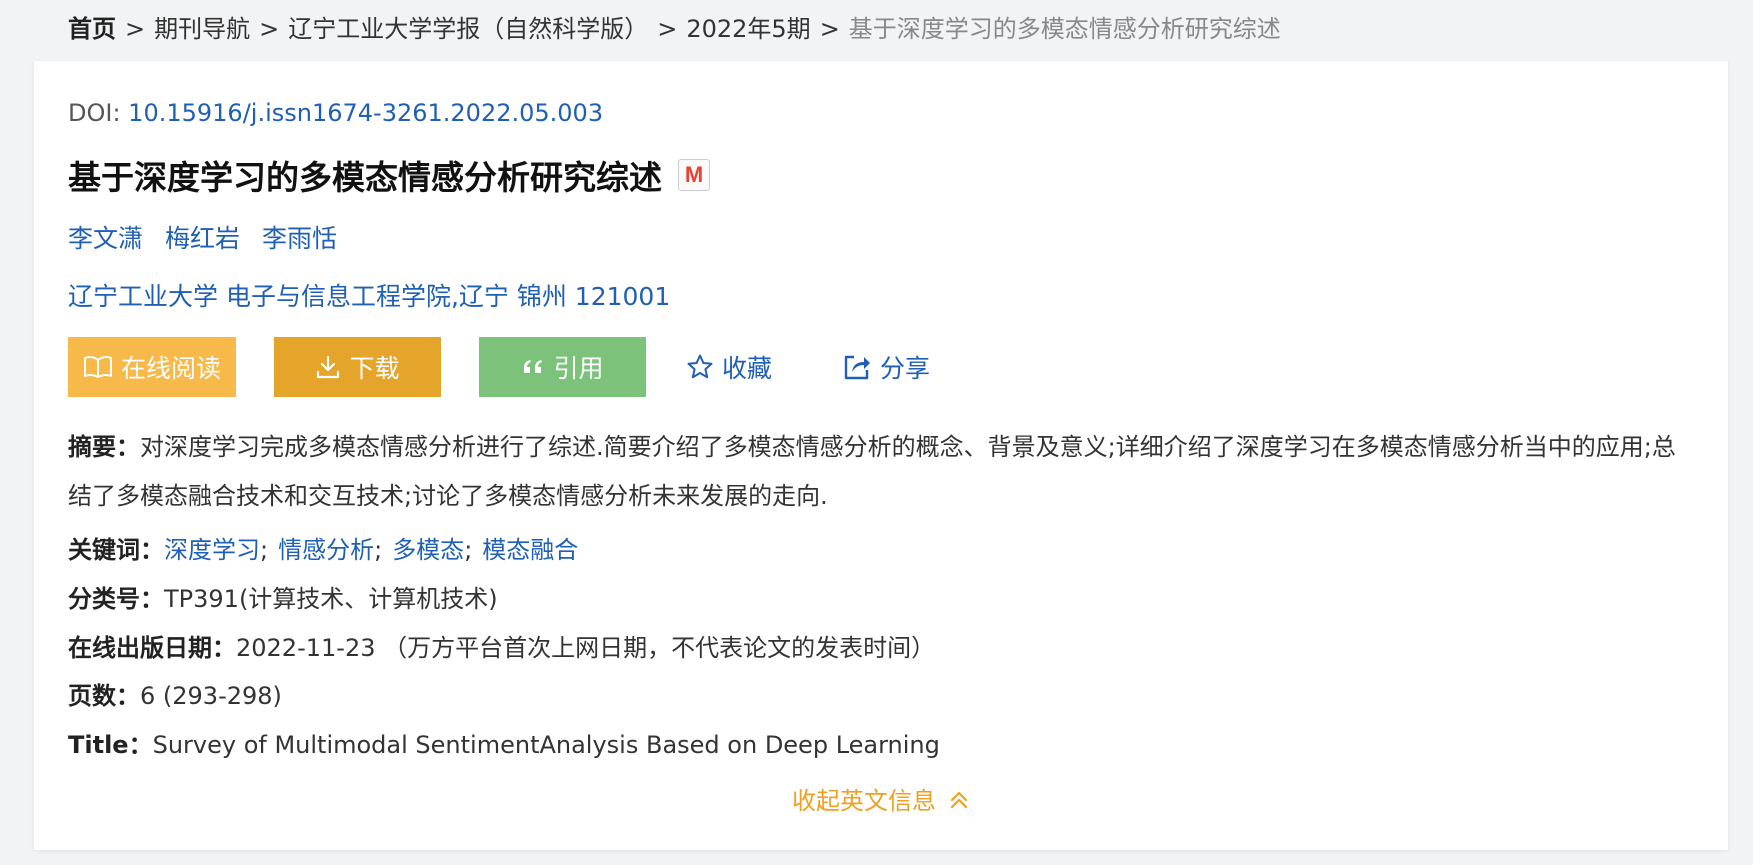 This screenshot has width=1753, height=865. What do you see at coordinates (98, 113) in the screenshot?
I see `doi-label: DOI:` at bounding box center [98, 113].